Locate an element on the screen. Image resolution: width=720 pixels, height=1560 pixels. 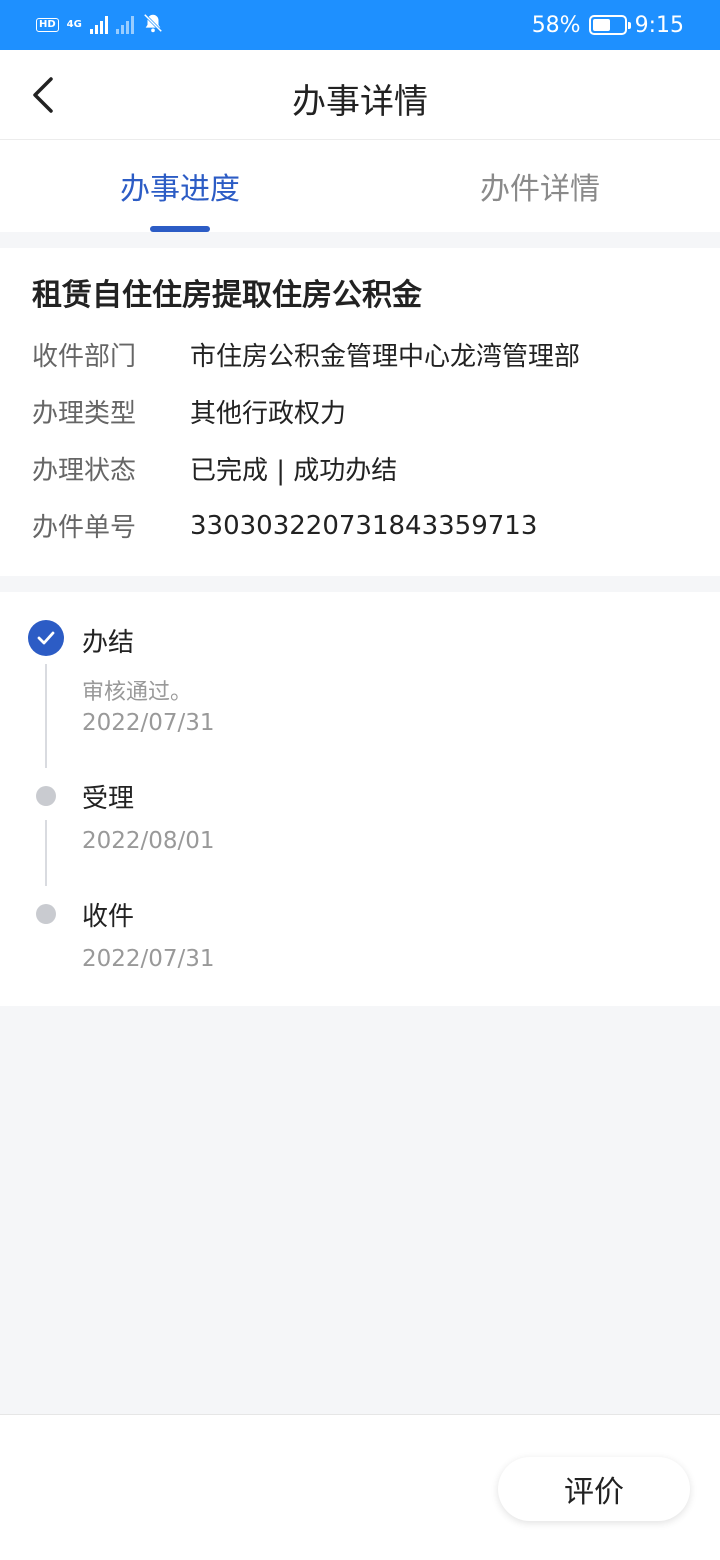
field-label: 办件单号 is located at coordinates (84, 528).